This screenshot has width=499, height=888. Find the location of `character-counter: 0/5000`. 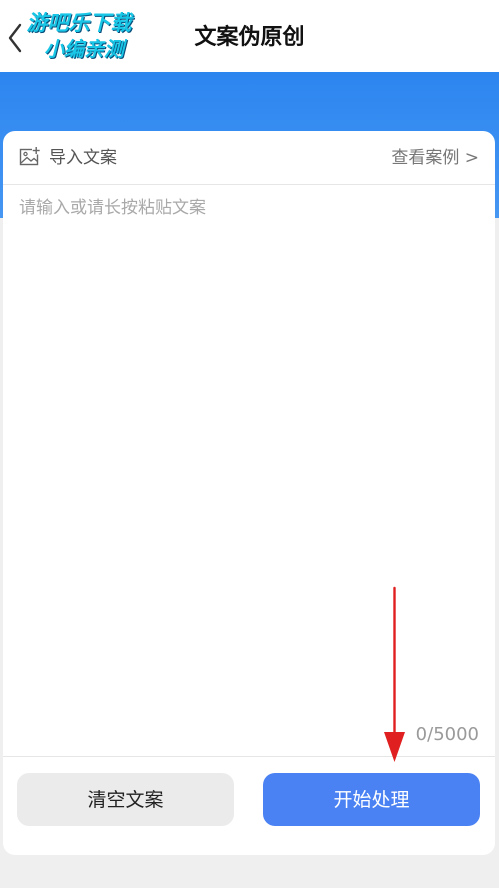

character-counter: 0/5000 is located at coordinates (447, 734).